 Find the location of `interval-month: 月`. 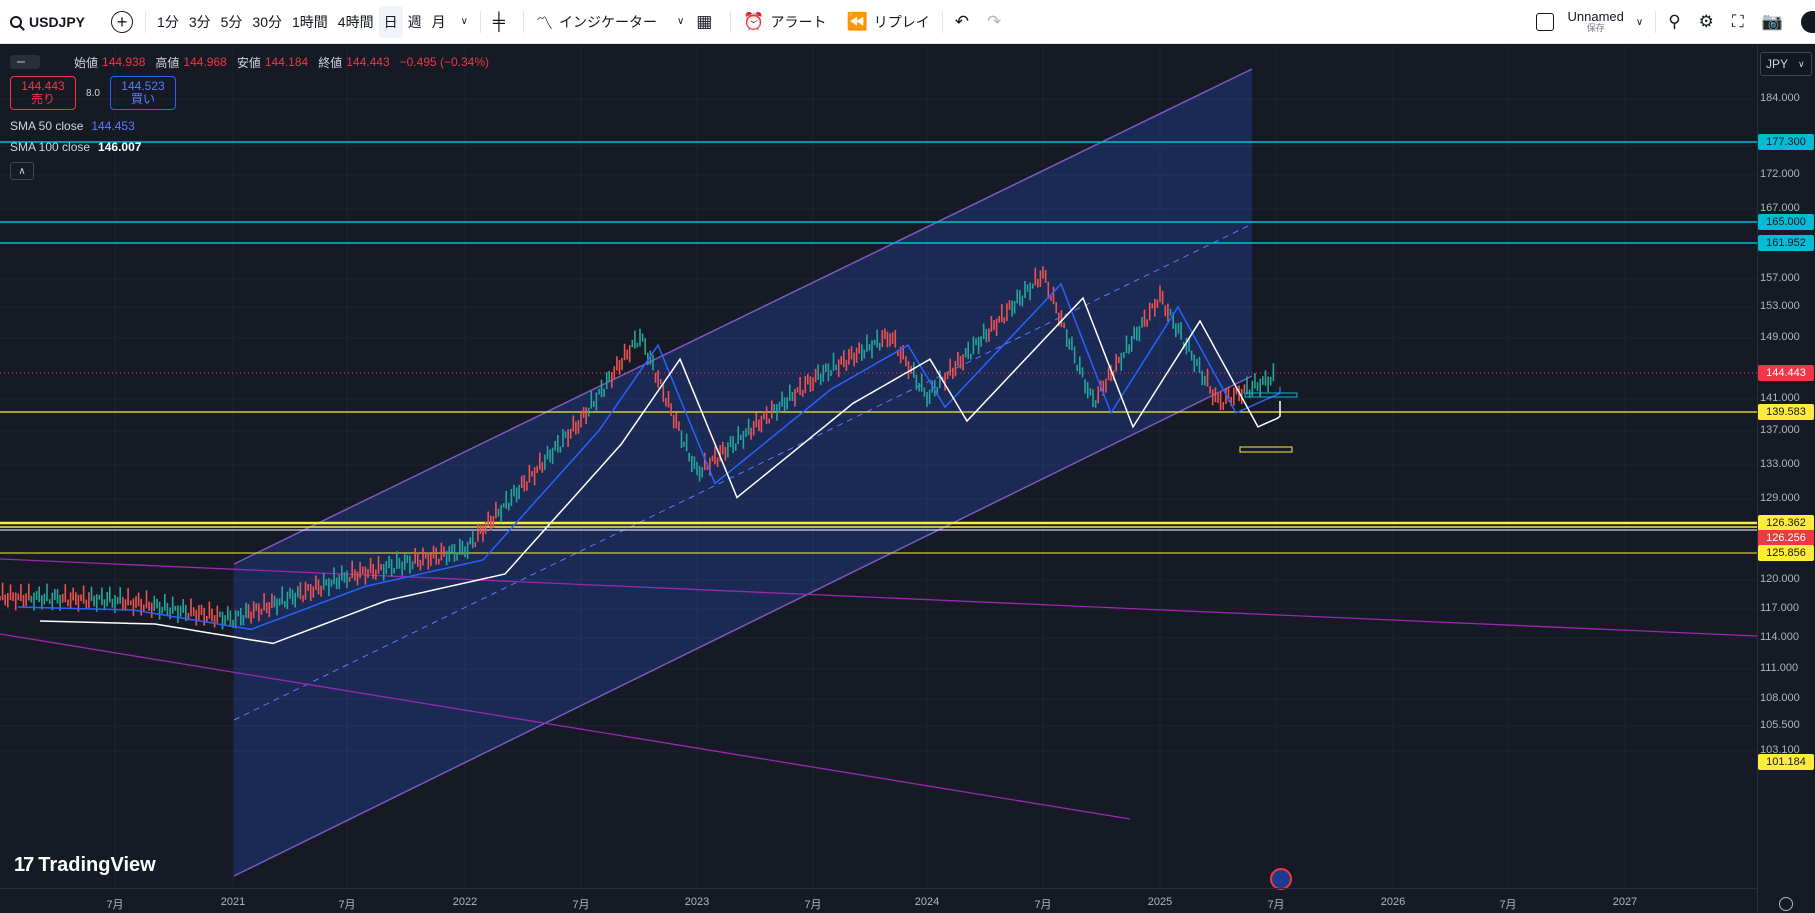

interval-month: 月 is located at coordinates (439, 22).